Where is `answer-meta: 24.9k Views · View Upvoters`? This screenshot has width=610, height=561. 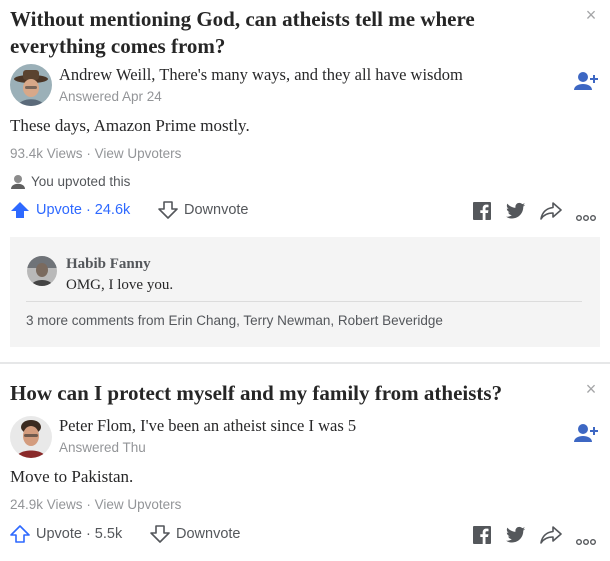
answer-meta: 24.9k Views · View Upvoters is located at coordinates (95, 504).